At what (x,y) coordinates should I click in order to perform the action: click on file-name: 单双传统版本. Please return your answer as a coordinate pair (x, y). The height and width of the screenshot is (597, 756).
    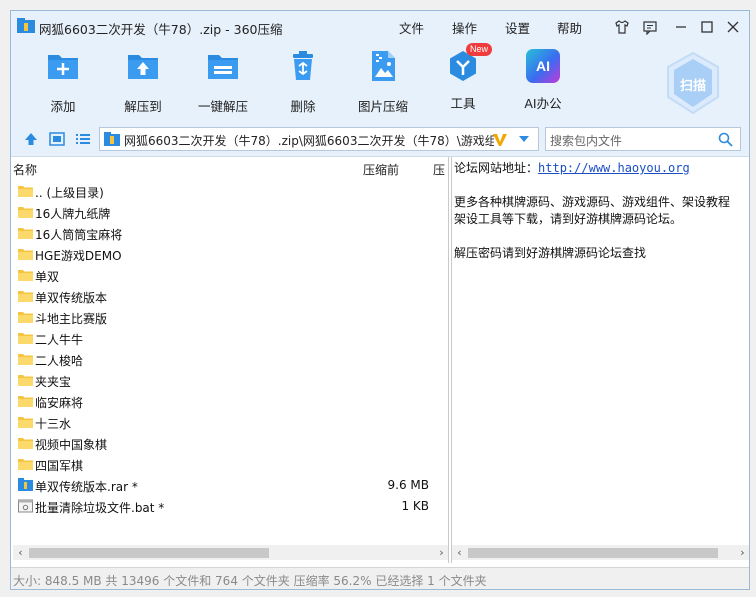
    Looking at the image, I should click on (71, 298).